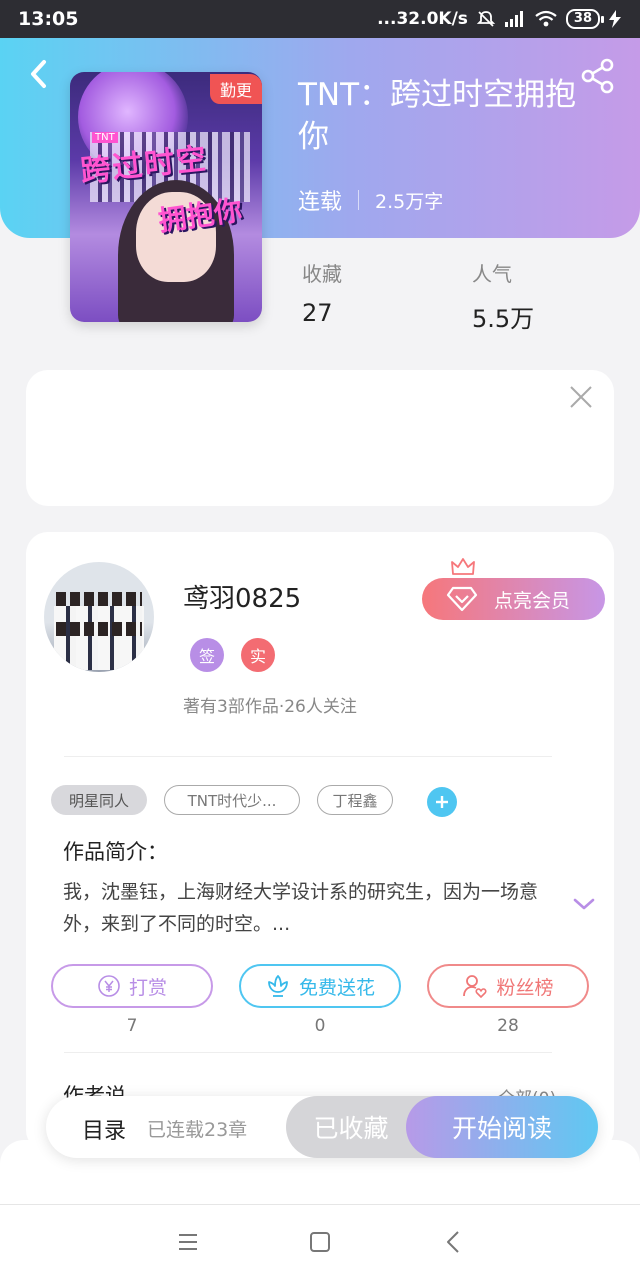 The height and width of the screenshot is (1280, 640). Describe the element at coordinates (132, 1026) in the screenshot. I see `reward-count: 7` at that location.